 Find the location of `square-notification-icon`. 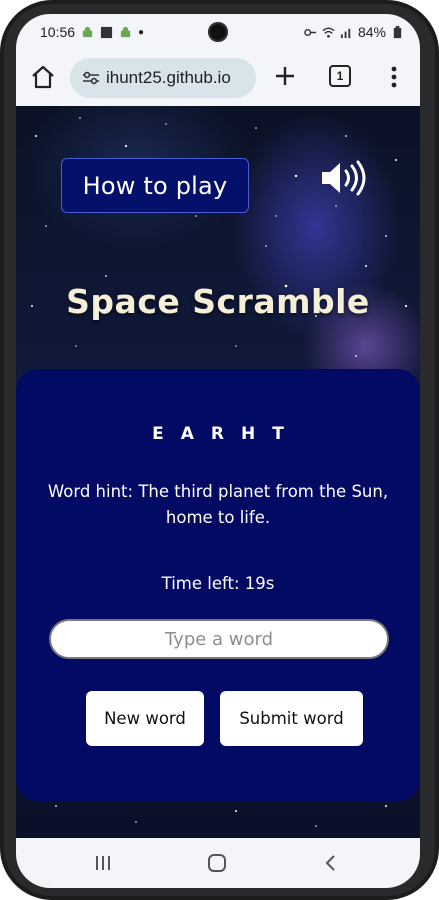

square-notification-icon is located at coordinates (106, 32).